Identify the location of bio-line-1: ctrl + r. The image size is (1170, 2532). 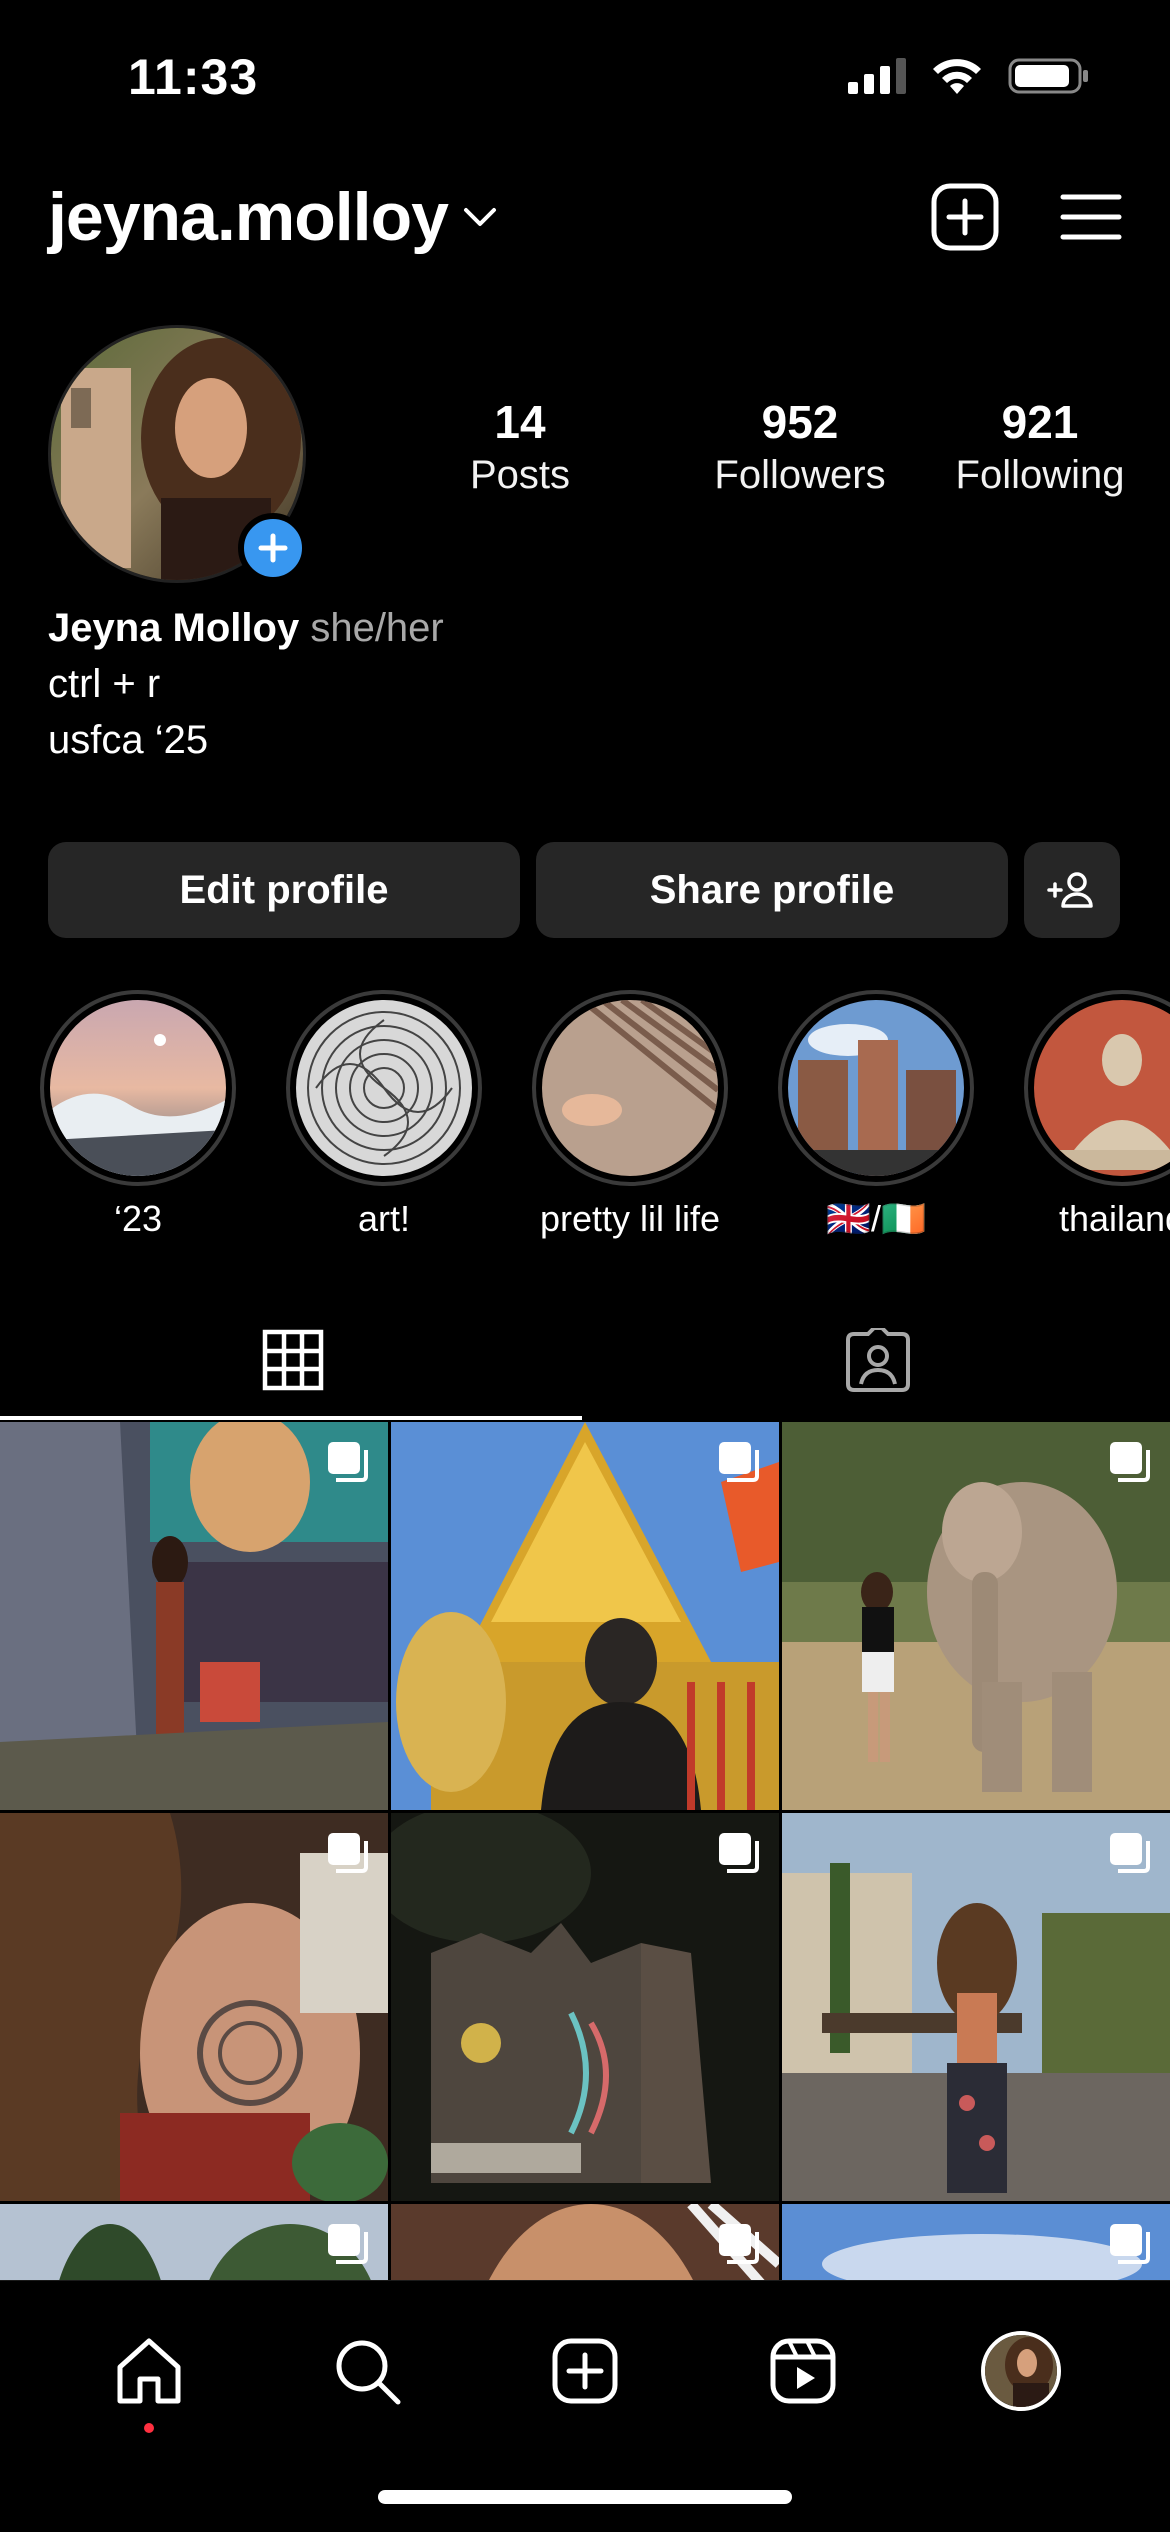
(104, 684).